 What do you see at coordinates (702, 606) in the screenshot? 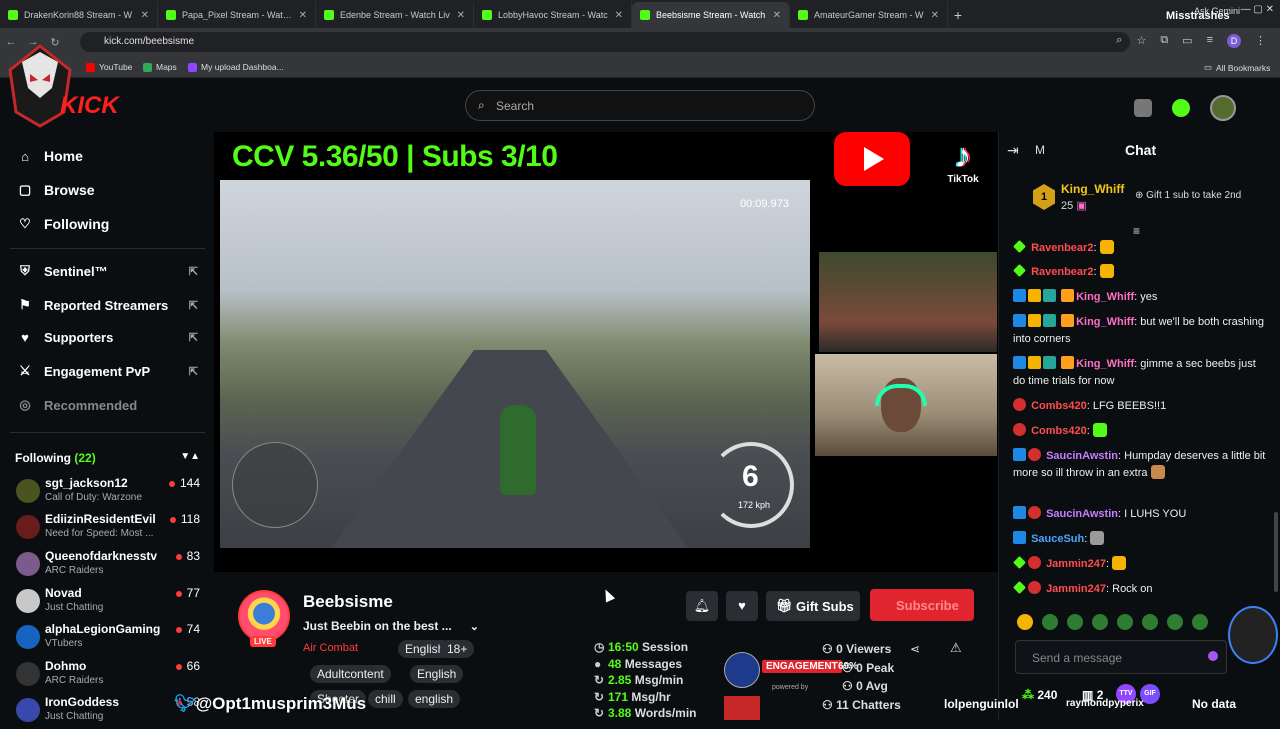
I see `notification-bell-button: 🔔︎` at bounding box center [702, 606].